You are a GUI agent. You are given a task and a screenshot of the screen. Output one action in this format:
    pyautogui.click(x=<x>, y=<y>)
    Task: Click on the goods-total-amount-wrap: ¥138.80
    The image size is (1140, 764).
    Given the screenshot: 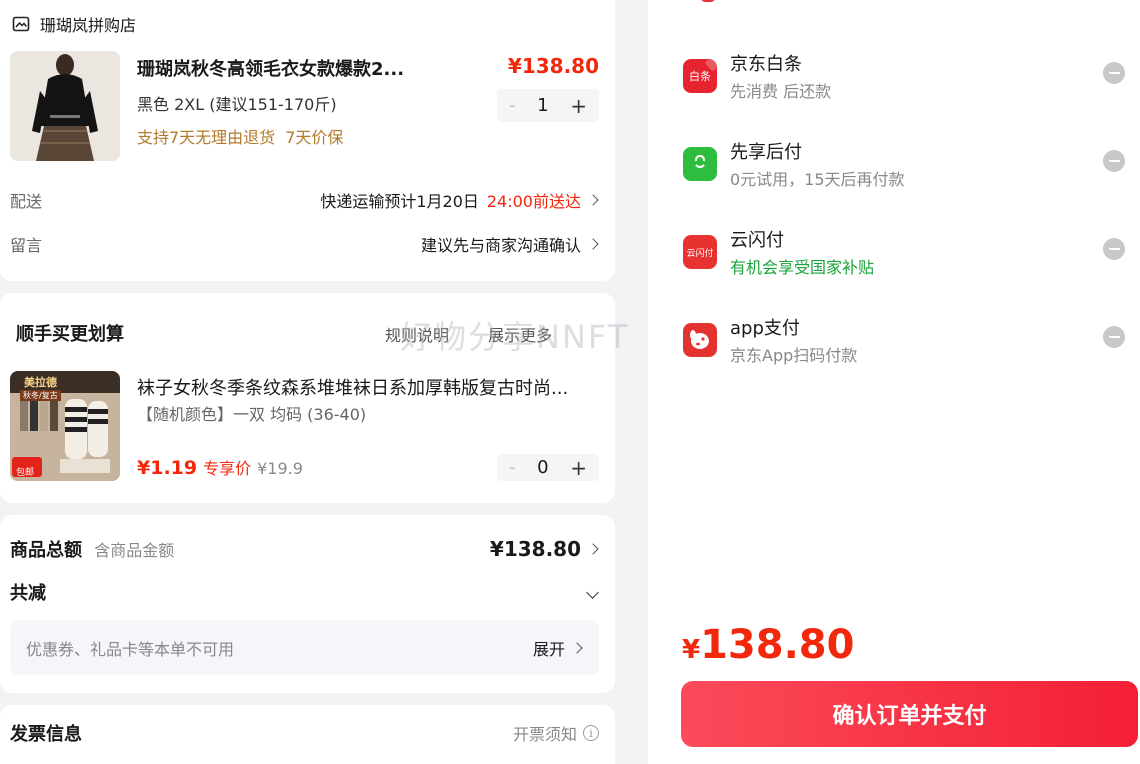 What is the action you would take?
    pyautogui.click(x=544, y=549)
    